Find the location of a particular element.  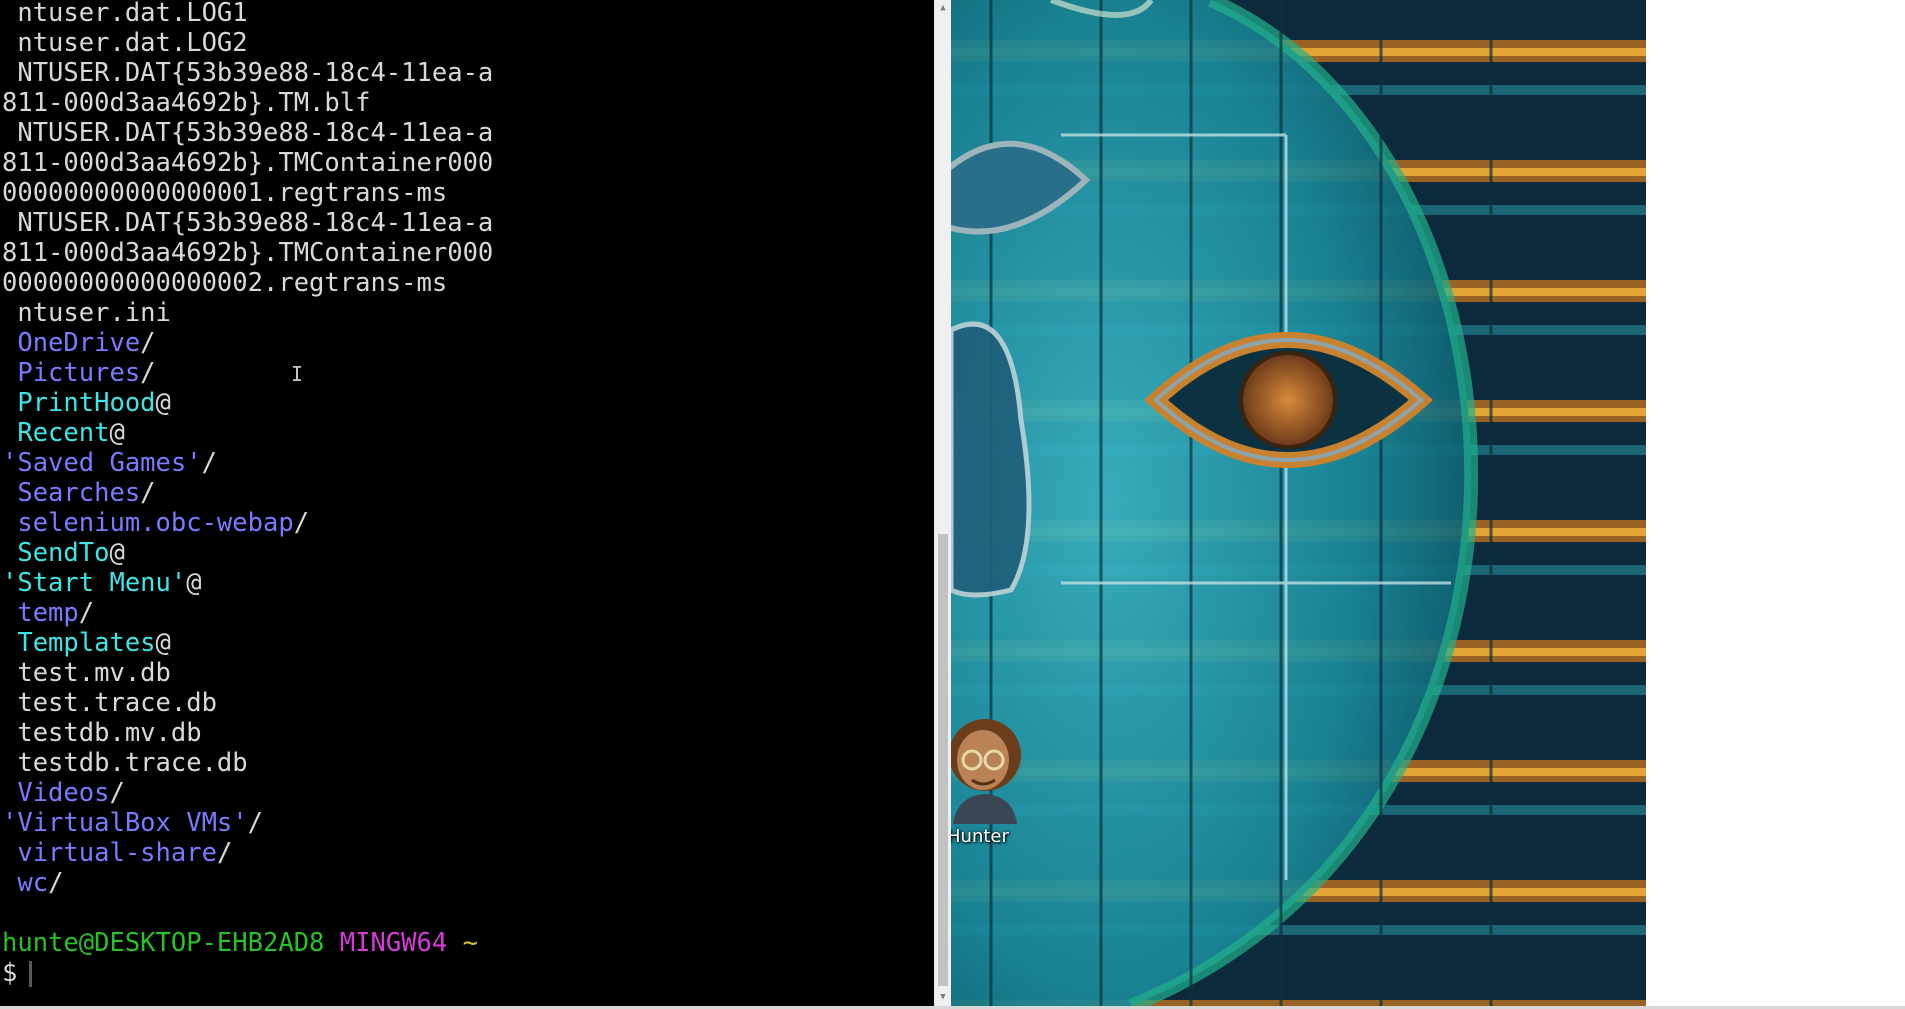

terminal-text: Searches is located at coordinates (71, 493).